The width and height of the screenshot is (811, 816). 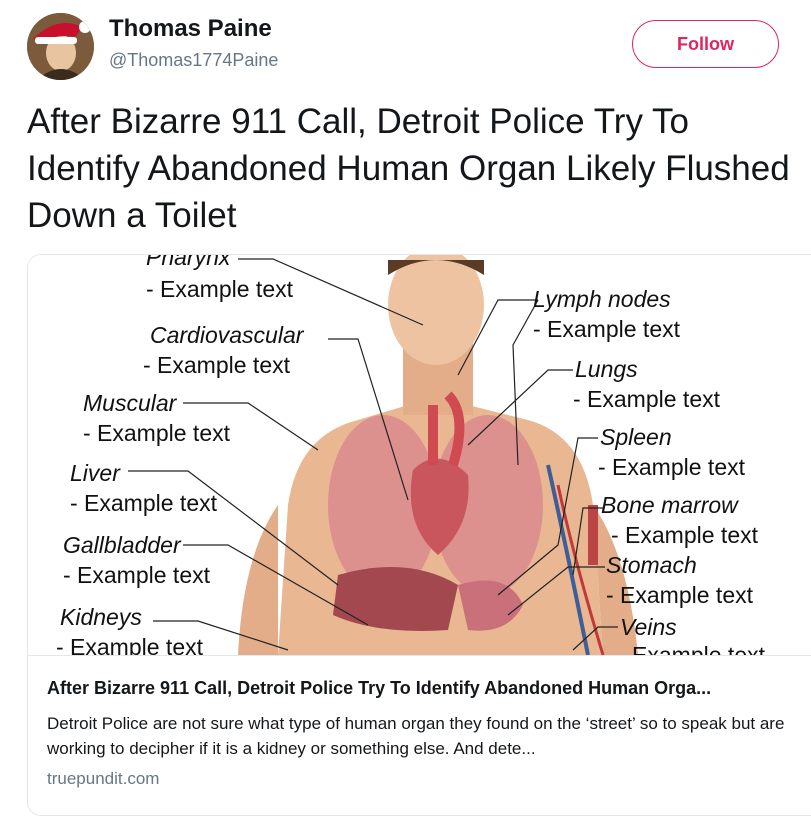 What do you see at coordinates (220, 289) in the screenshot?
I see `label-pharynx-text: - Example text` at bounding box center [220, 289].